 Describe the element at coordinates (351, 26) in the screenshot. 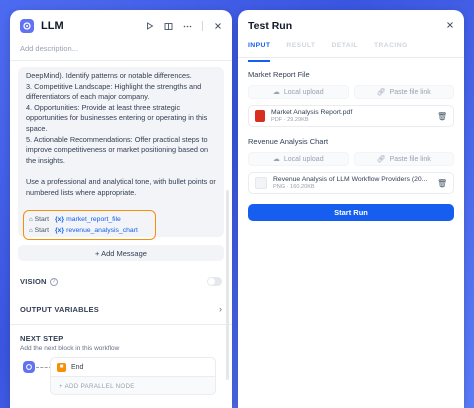

I see `panel-header: Test Run` at that location.